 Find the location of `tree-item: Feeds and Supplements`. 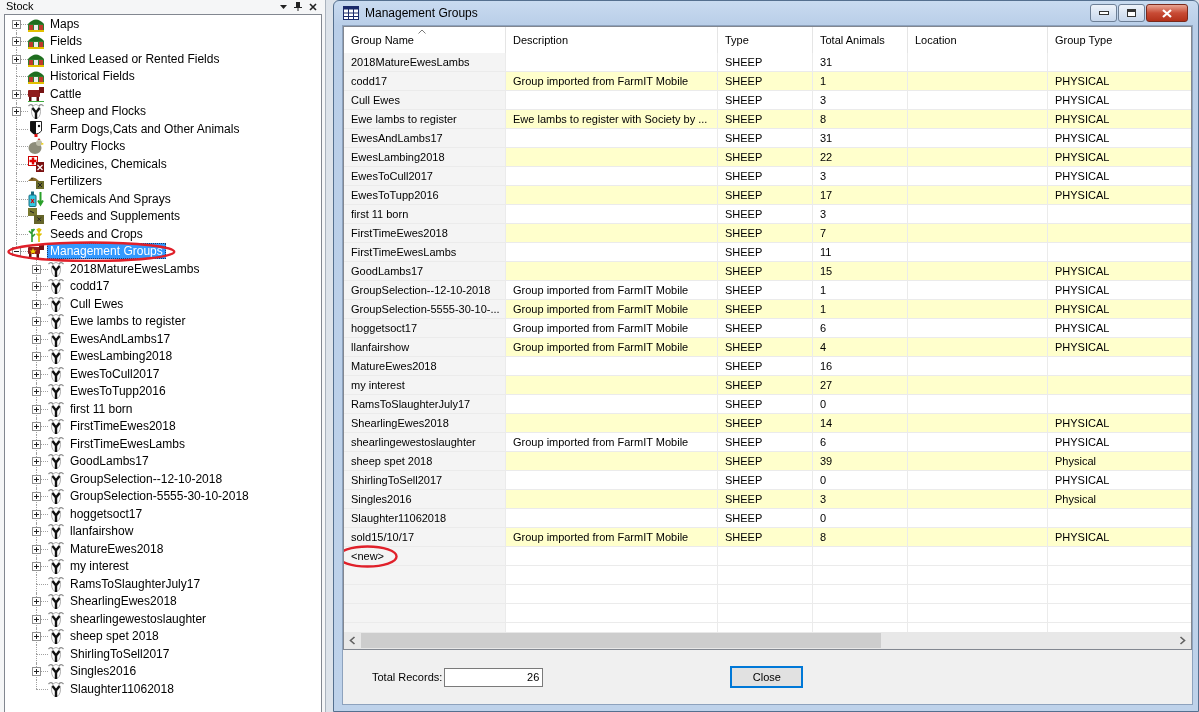

tree-item: Feeds and Supplements is located at coordinates (115, 216).